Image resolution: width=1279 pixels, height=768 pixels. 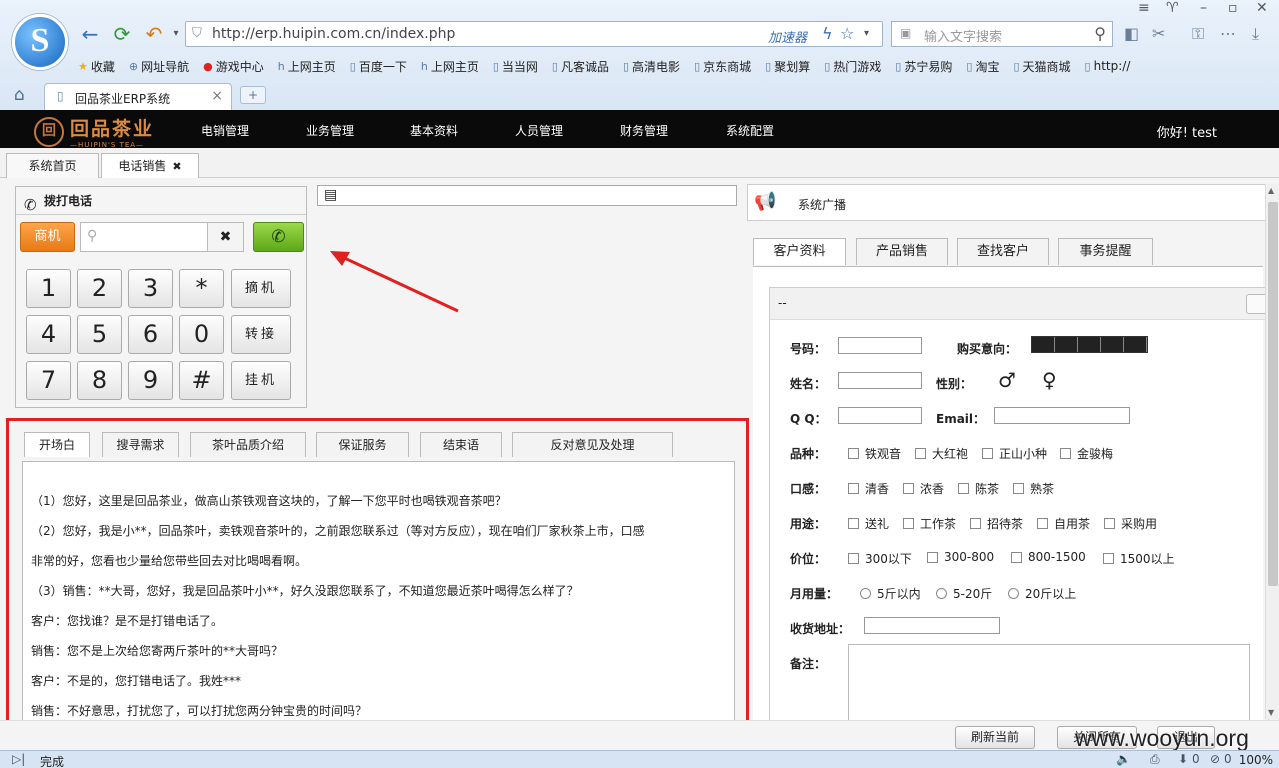 I want to click on key-icon: ⚿, so click(x=1198, y=34).